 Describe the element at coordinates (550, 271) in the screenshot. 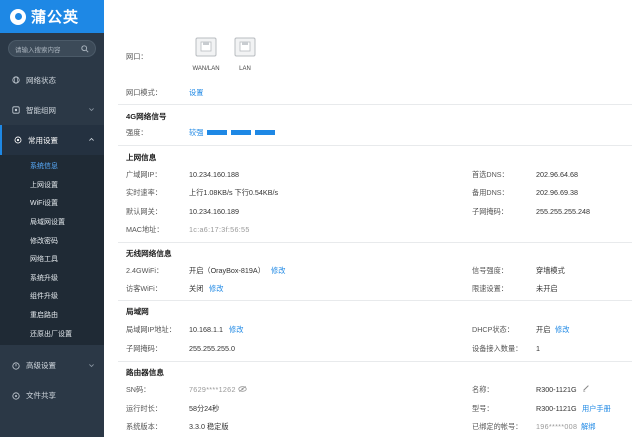

I see `wifi-strength-value: 穿墙模式` at that location.